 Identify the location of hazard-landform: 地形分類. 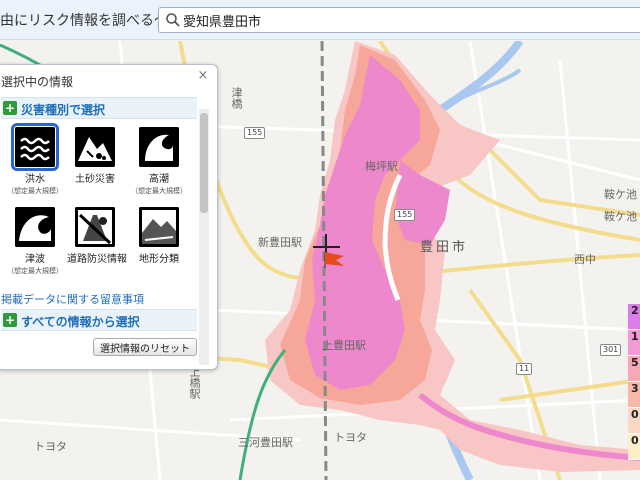
(159, 247).